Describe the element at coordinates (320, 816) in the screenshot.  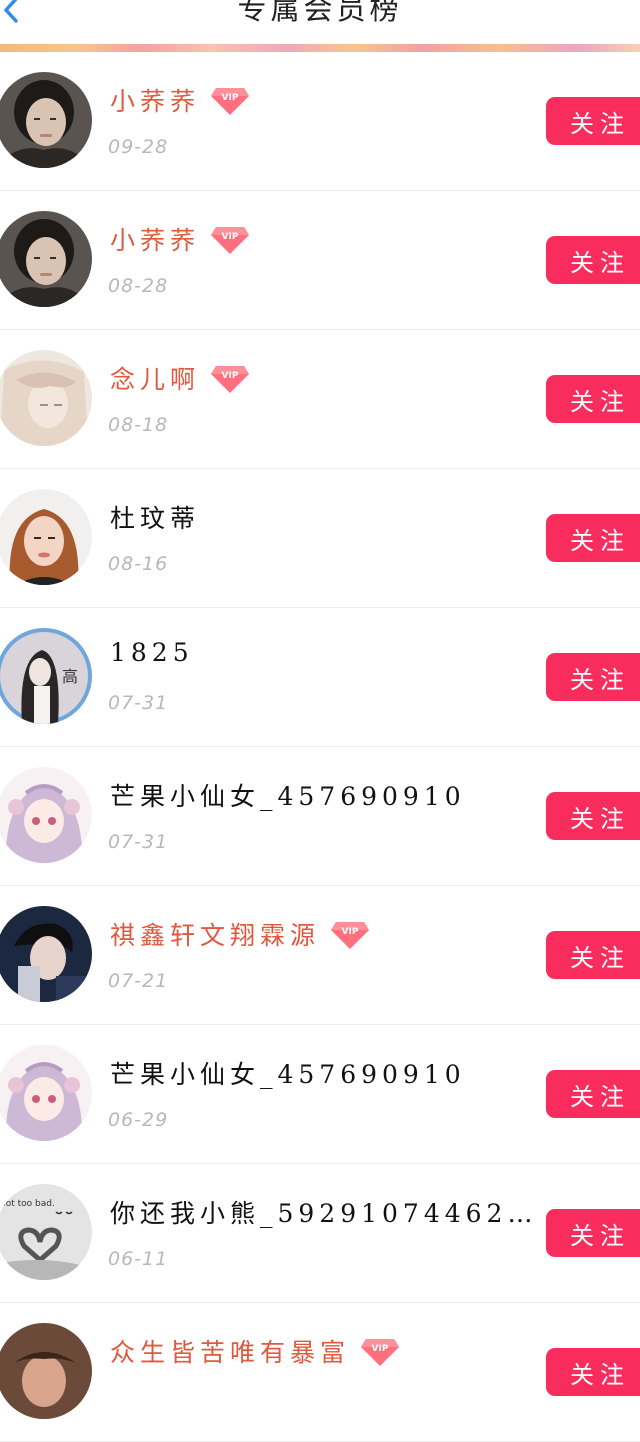
I see `member-row: 芒果小仙女_457690910 07-31 关注` at that location.